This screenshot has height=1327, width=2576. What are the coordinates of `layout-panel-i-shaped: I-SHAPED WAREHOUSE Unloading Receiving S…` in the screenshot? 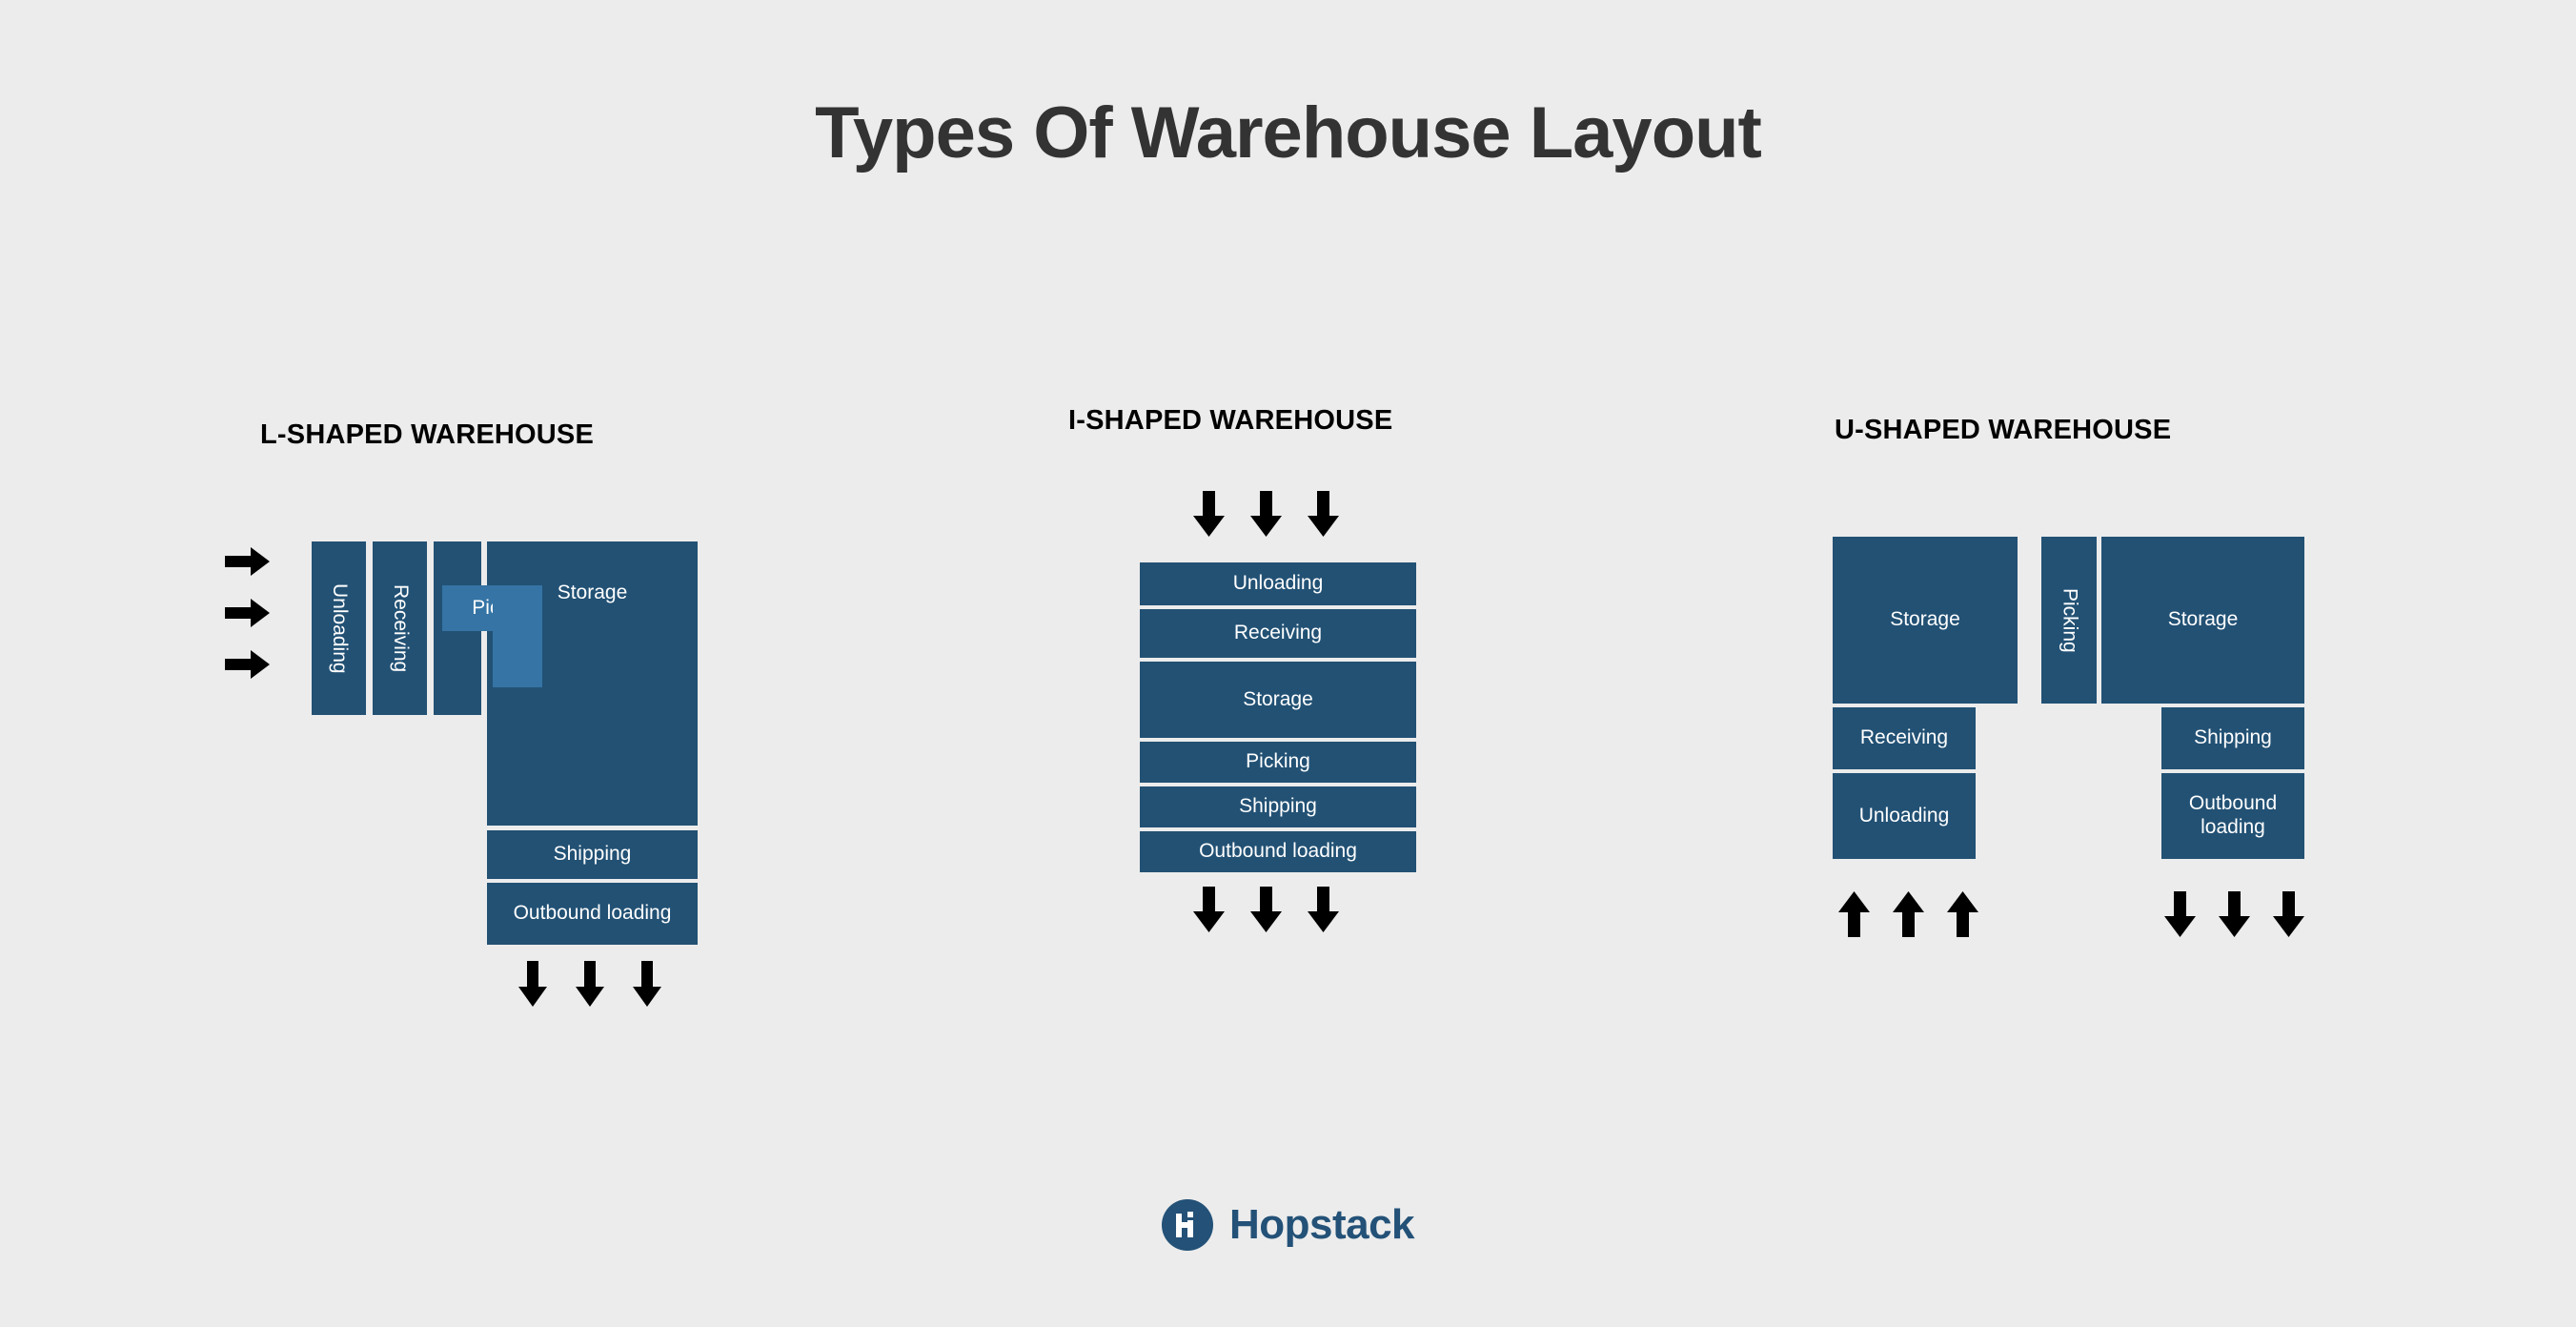 It's located at (1315, 738).